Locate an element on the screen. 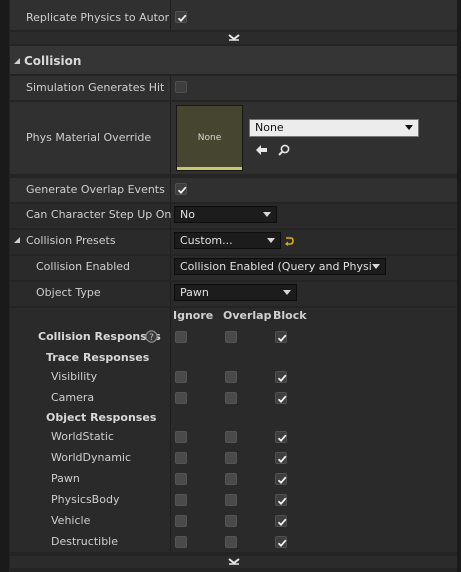 Image resolution: width=461 pixels, height=572 pixels. object-type-label: Object Type is located at coordinates (68, 292).